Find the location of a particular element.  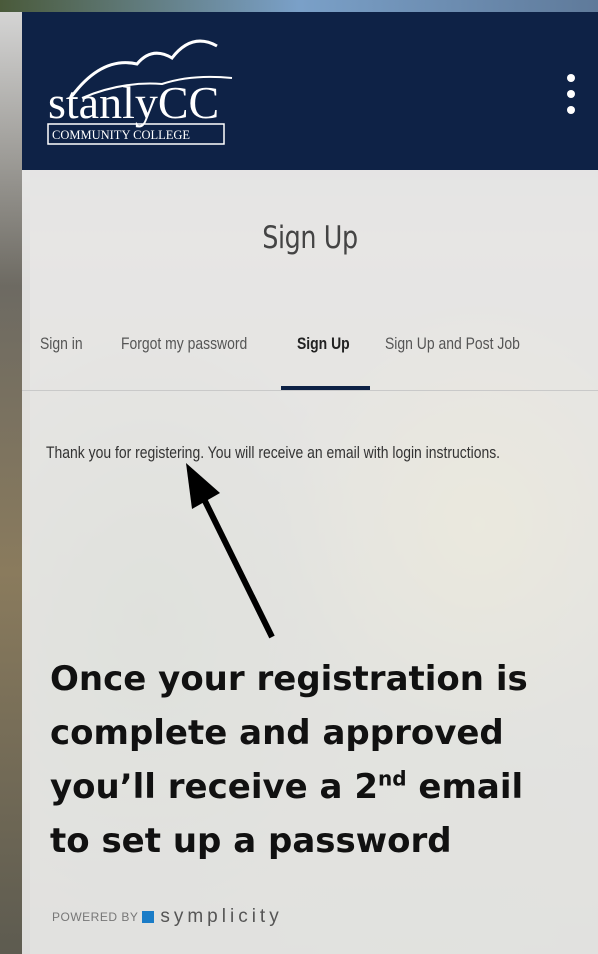

annotation-arrow-icon is located at coordinates (230, 551).